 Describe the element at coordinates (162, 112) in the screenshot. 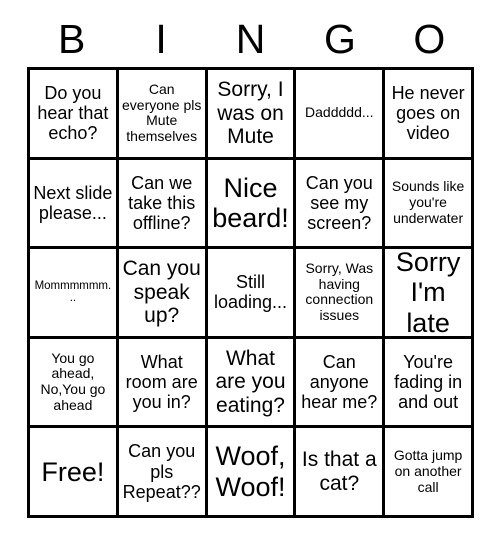

I see `bingo-cell-label: Can everyone pls Mute themselves` at that location.